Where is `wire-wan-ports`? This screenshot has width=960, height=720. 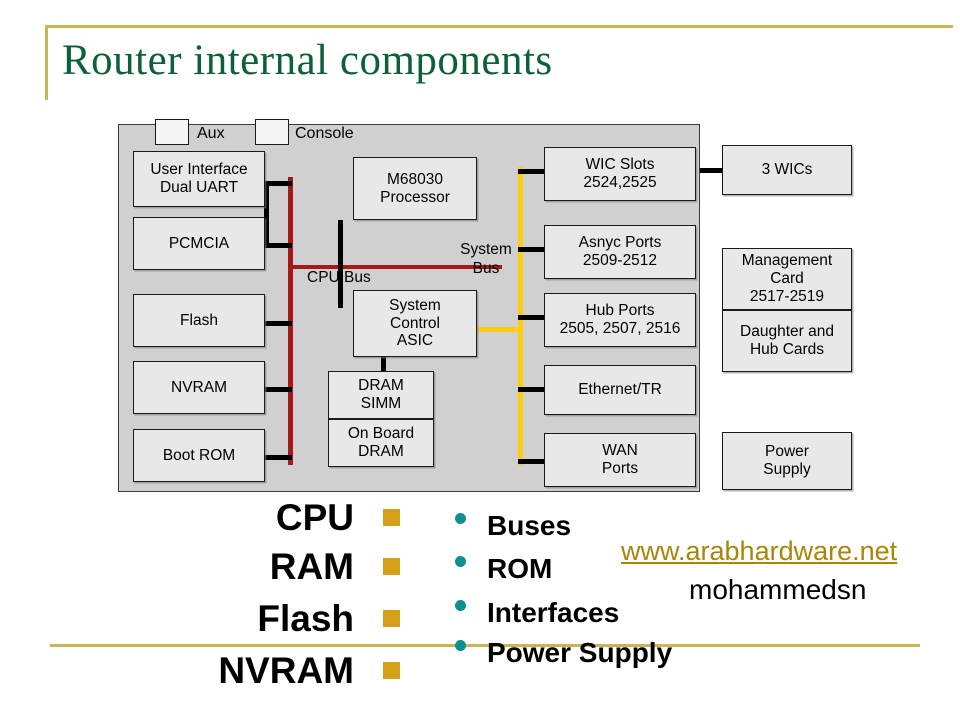
wire-wan-ports is located at coordinates (532, 461).